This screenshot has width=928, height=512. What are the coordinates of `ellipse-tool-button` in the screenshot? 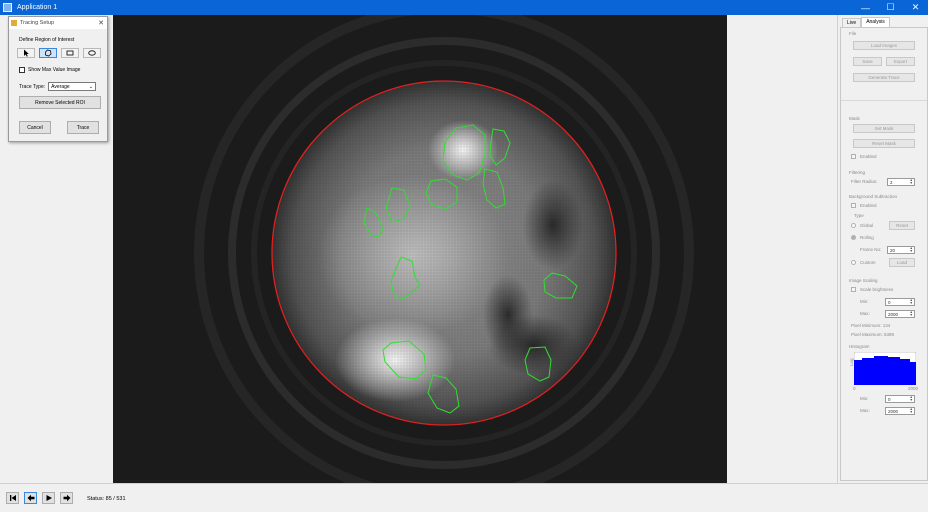 It's located at (92, 53).